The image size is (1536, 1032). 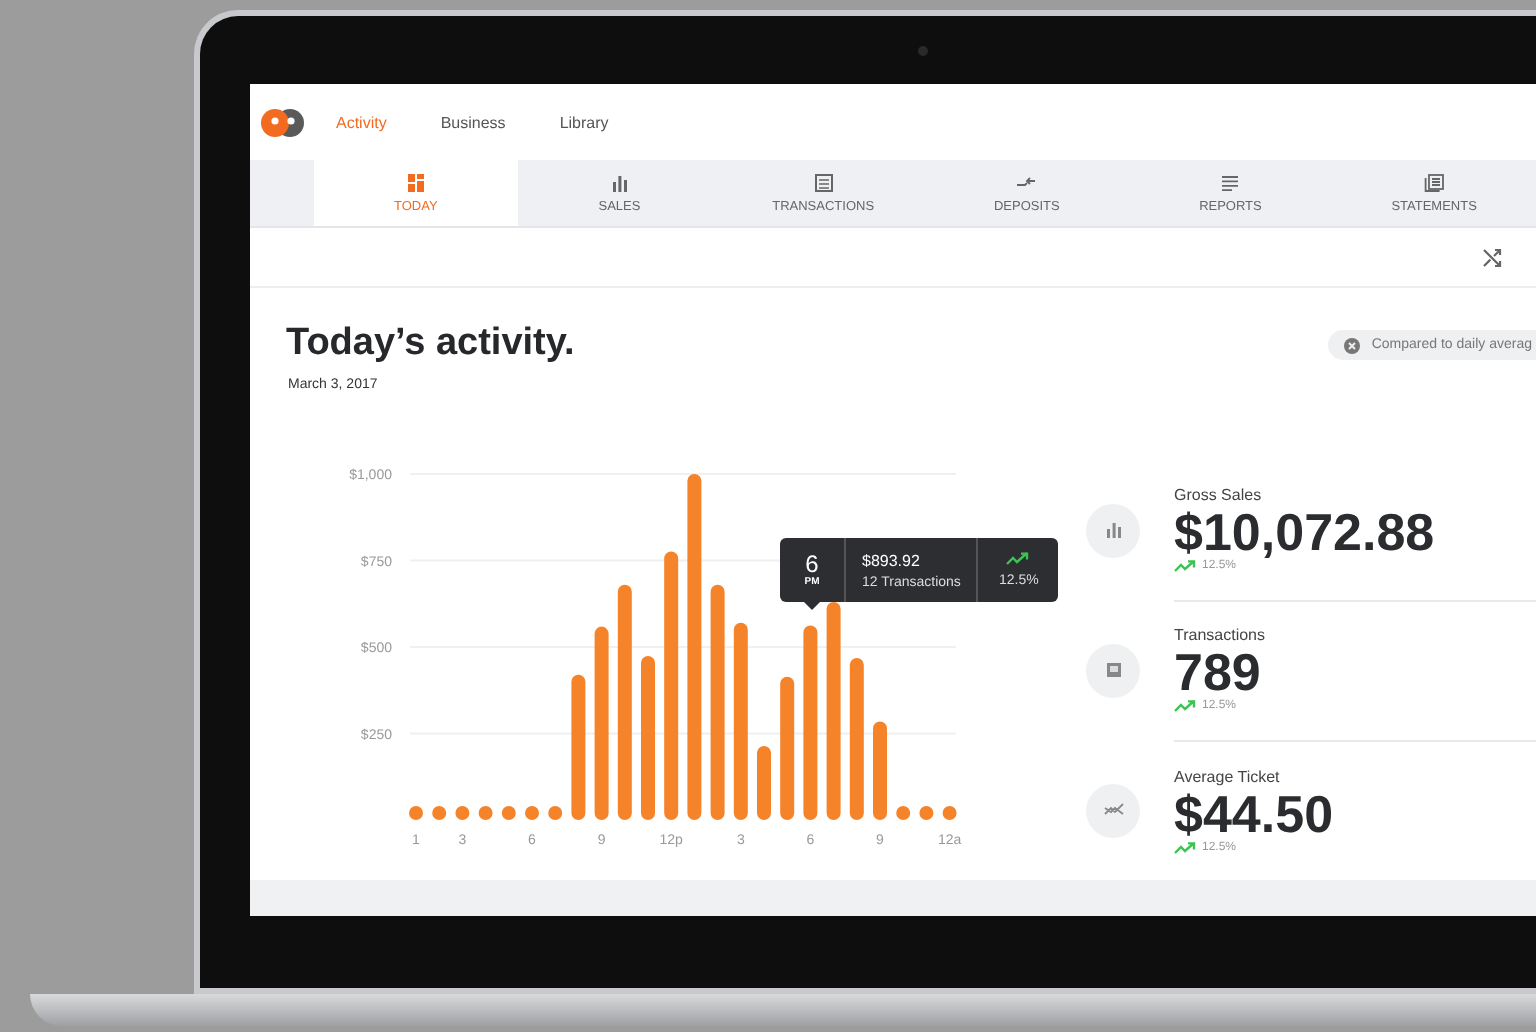 I want to click on tooltip-hour: 6, so click(x=812, y=564).